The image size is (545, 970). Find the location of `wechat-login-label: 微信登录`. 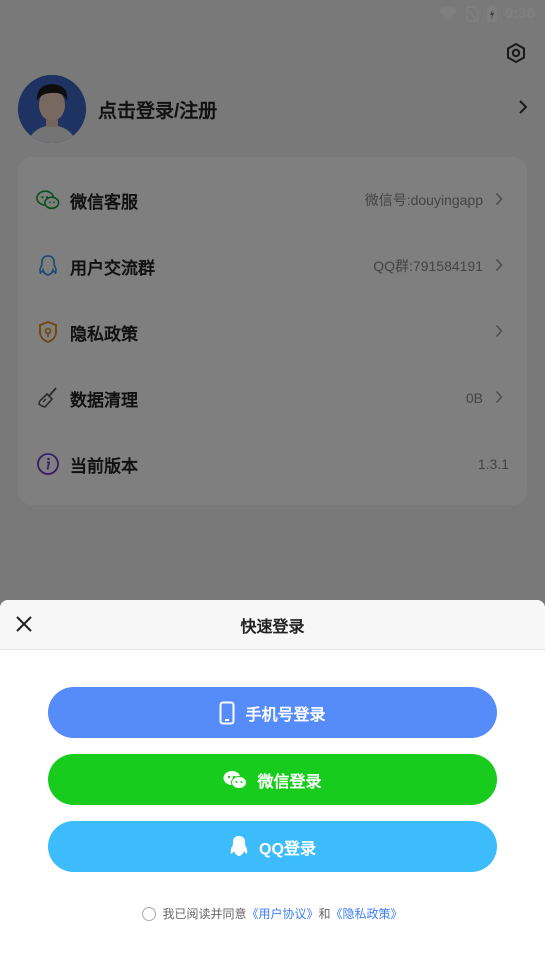

wechat-login-label: 微信登录 is located at coordinates (289, 782).